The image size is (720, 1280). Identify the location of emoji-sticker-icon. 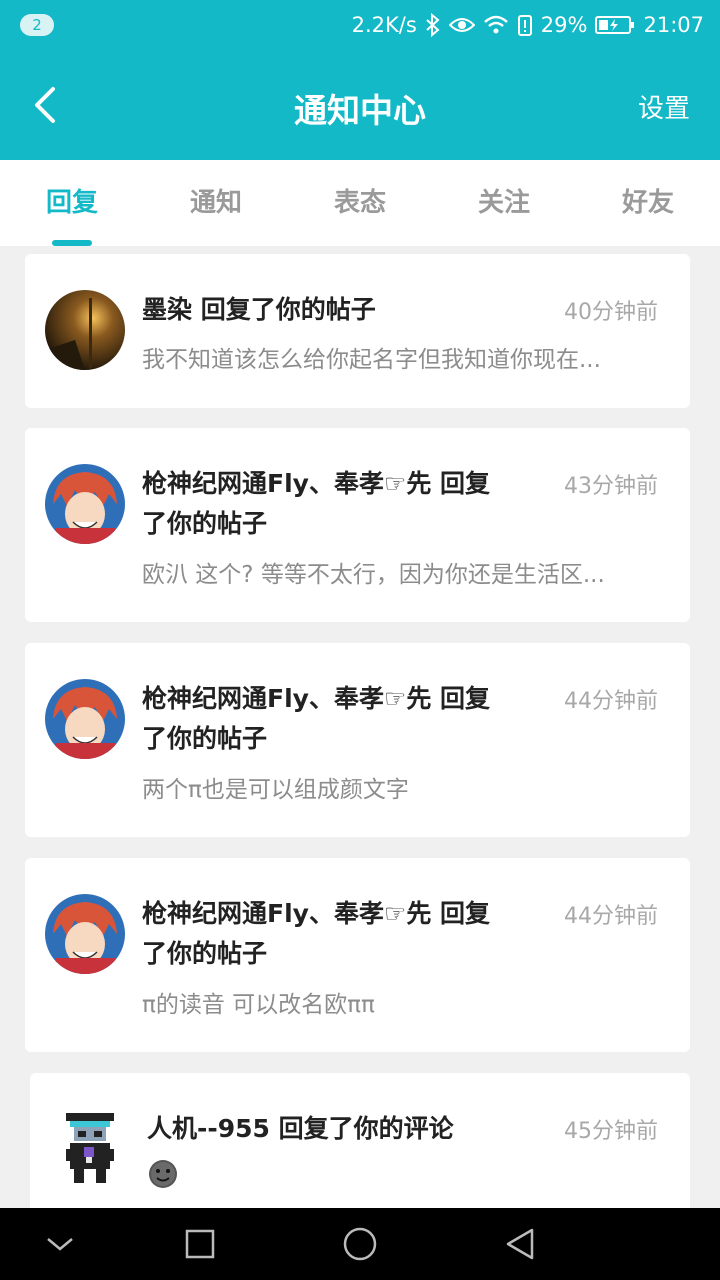
(163, 1176).